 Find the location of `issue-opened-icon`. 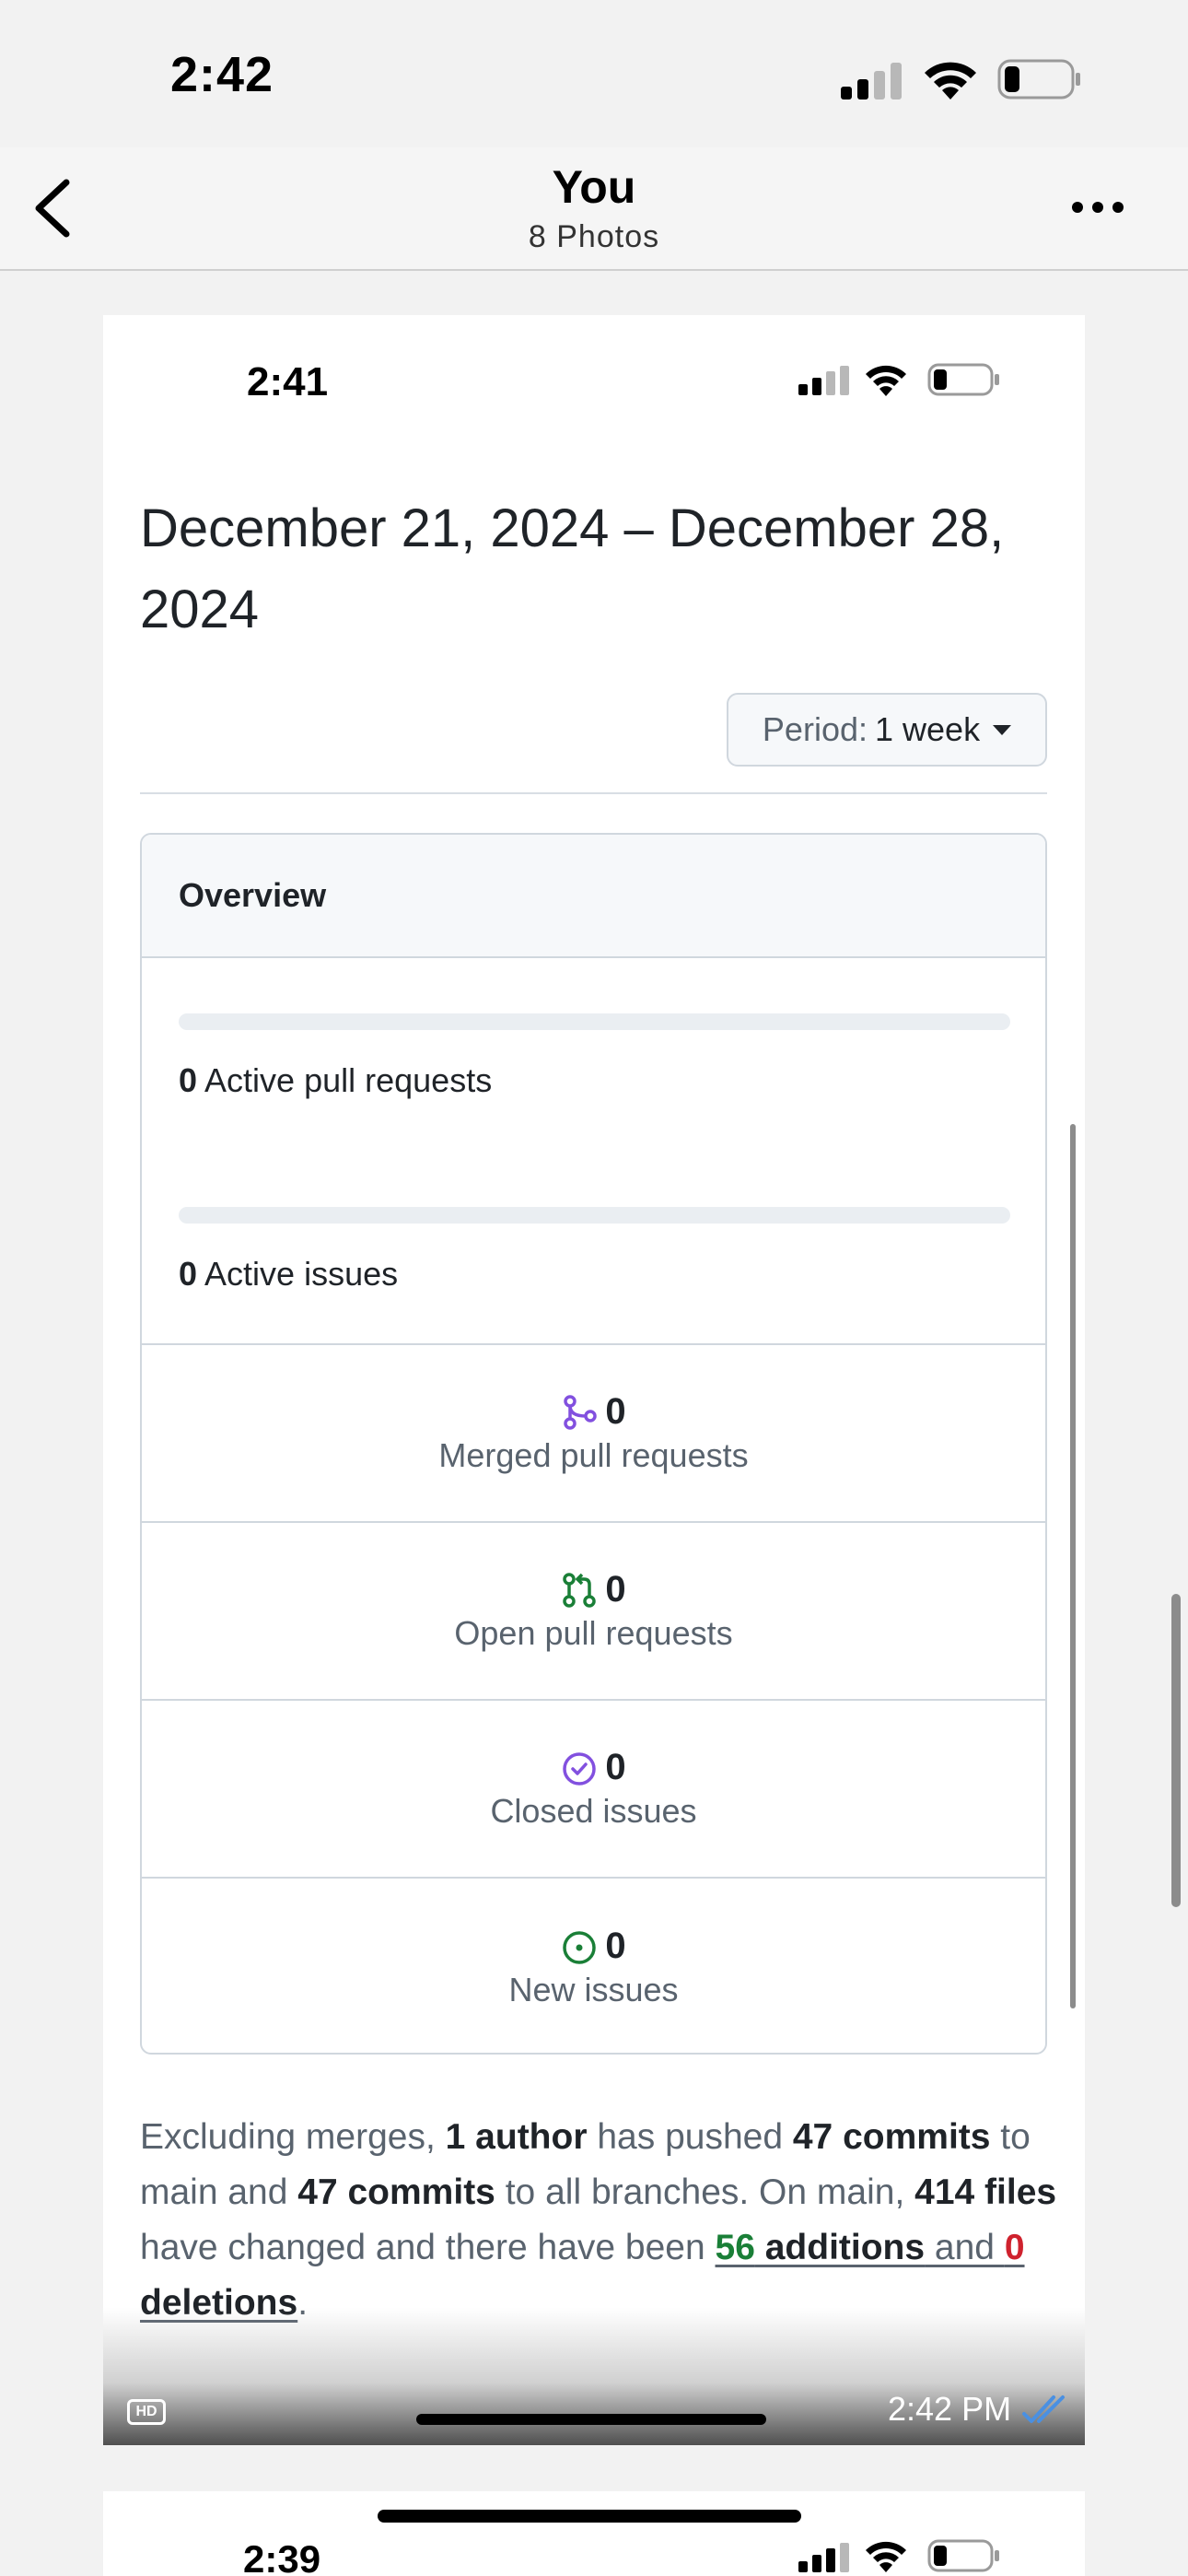

issue-opened-icon is located at coordinates (580, 1947).